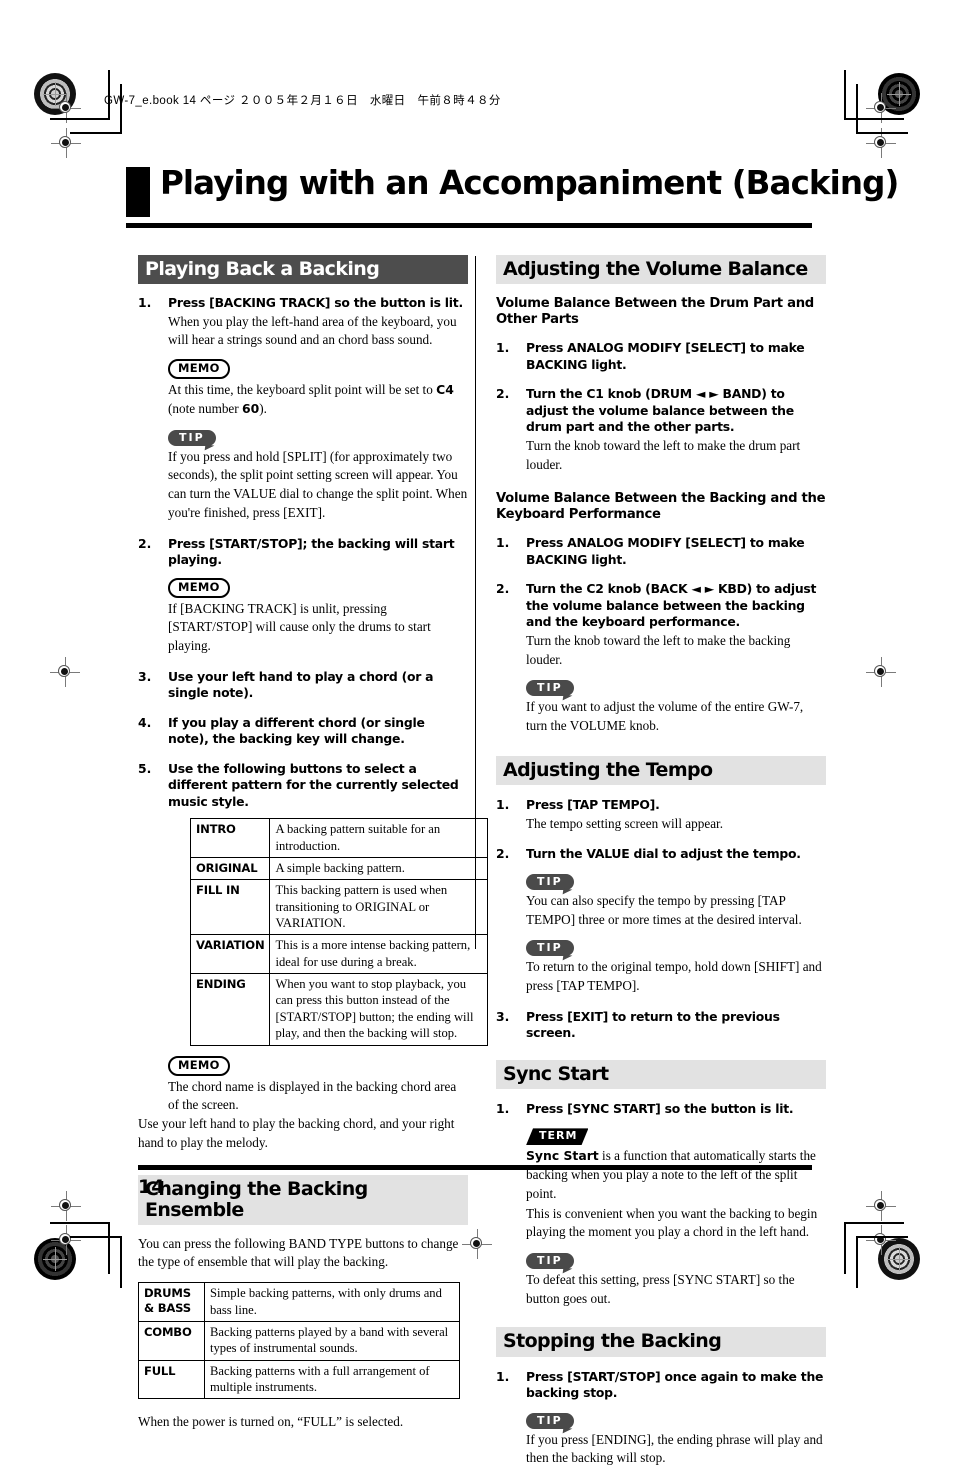  I want to click on title-underline-rule, so click(469, 225).